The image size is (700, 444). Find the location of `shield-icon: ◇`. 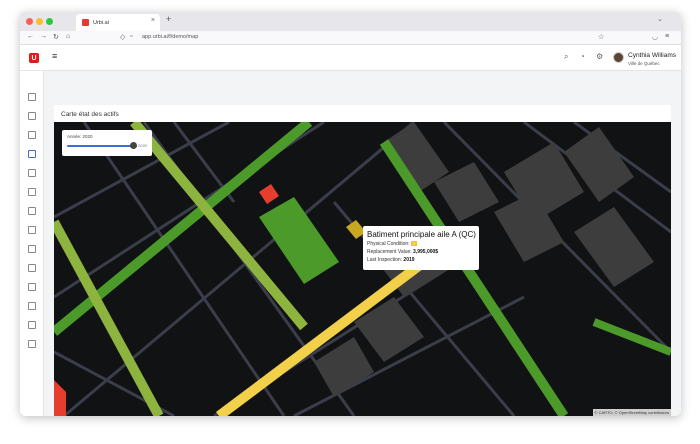

shield-icon: ◇ is located at coordinates (122, 37).